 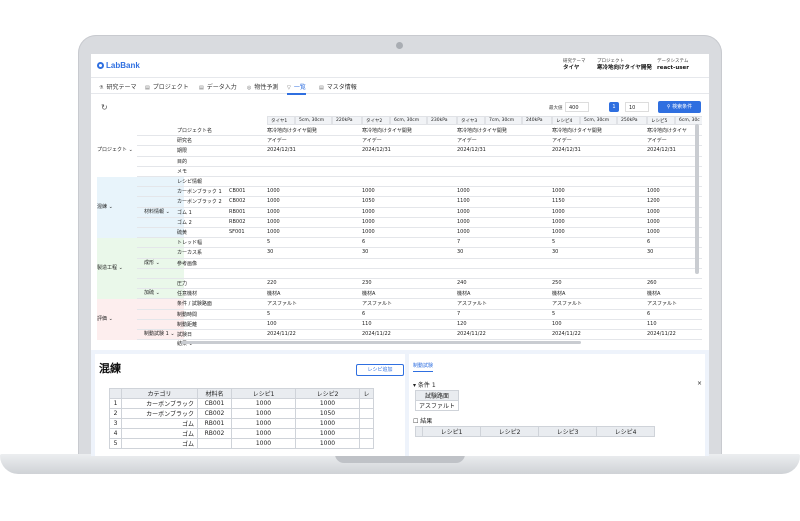 I want to click on grid-cell: 7, so click(x=502, y=314).